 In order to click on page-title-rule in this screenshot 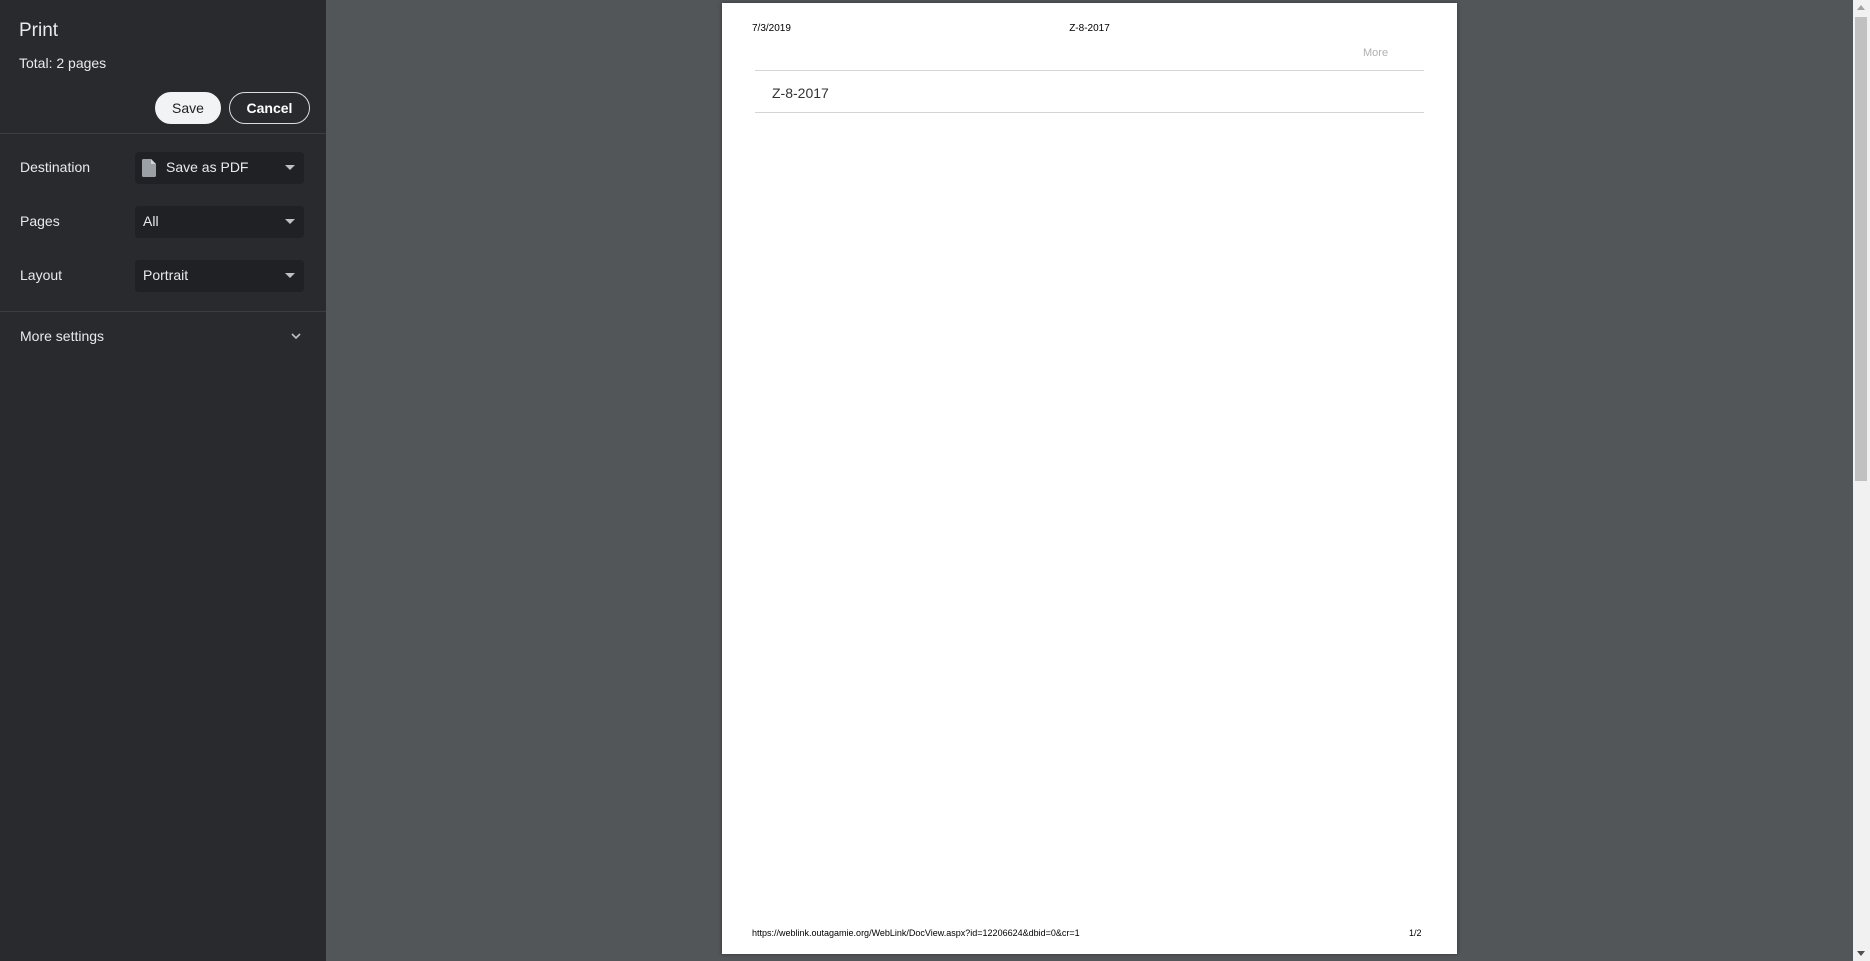, I will do `click(1089, 112)`.